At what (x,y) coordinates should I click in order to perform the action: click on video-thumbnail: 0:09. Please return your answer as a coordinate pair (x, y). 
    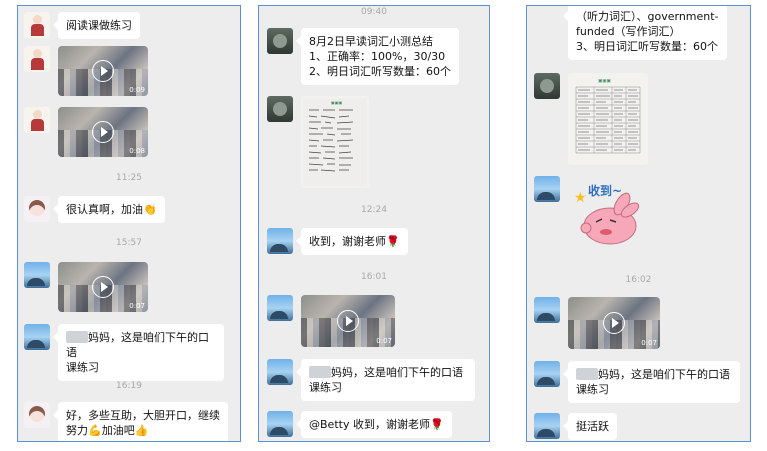
    Looking at the image, I should click on (103, 71).